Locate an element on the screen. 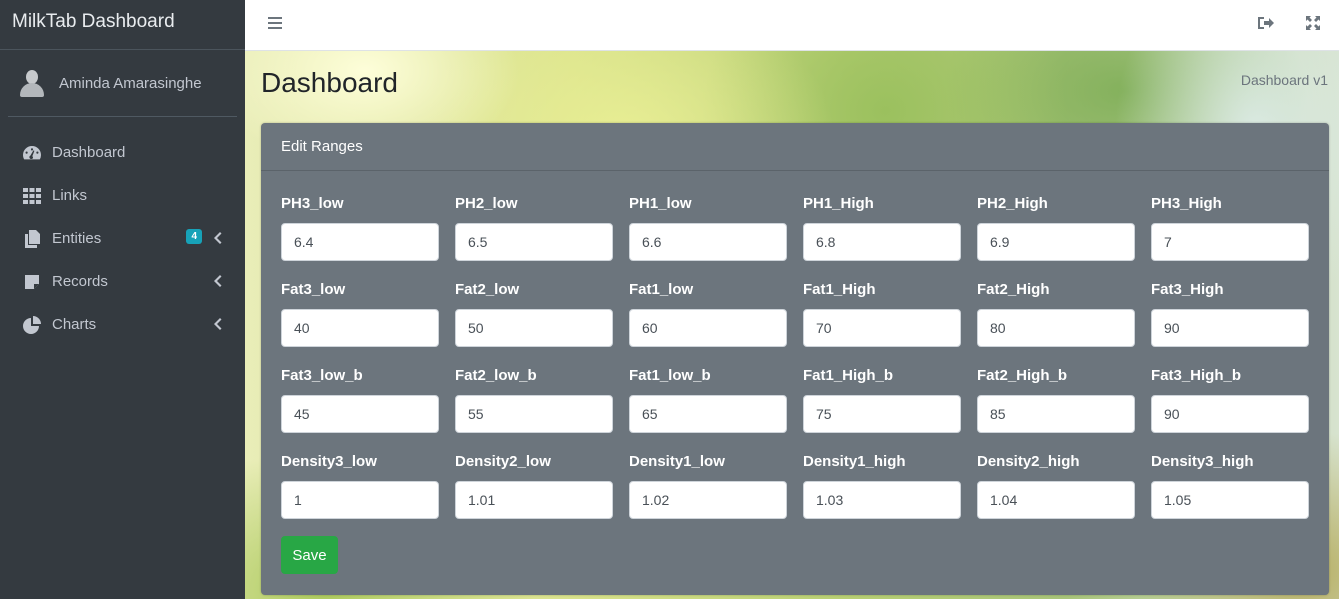 The image size is (1339, 599). range-field: Fat2_High_b is located at coordinates (1056, 400).